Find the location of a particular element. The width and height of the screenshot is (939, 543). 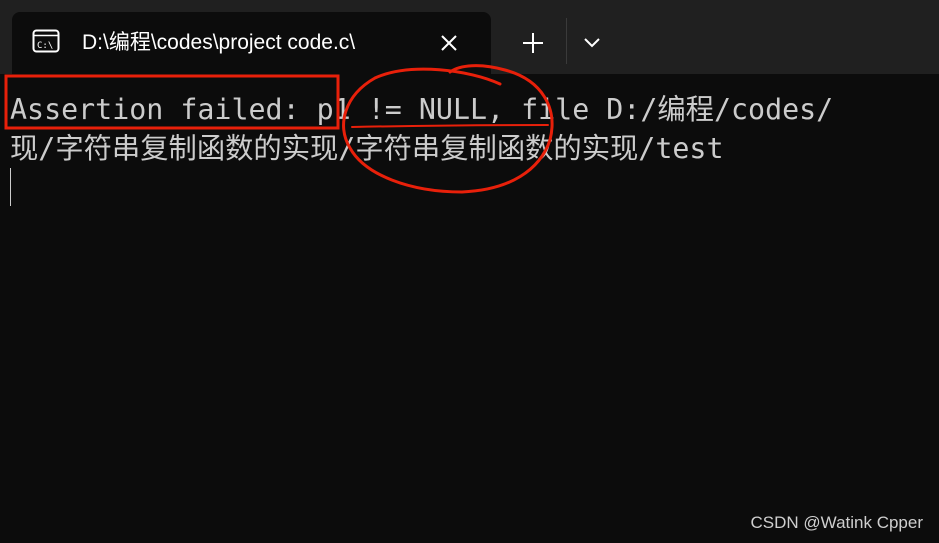

chevron-down-icon is located at coordinates (593, 43).